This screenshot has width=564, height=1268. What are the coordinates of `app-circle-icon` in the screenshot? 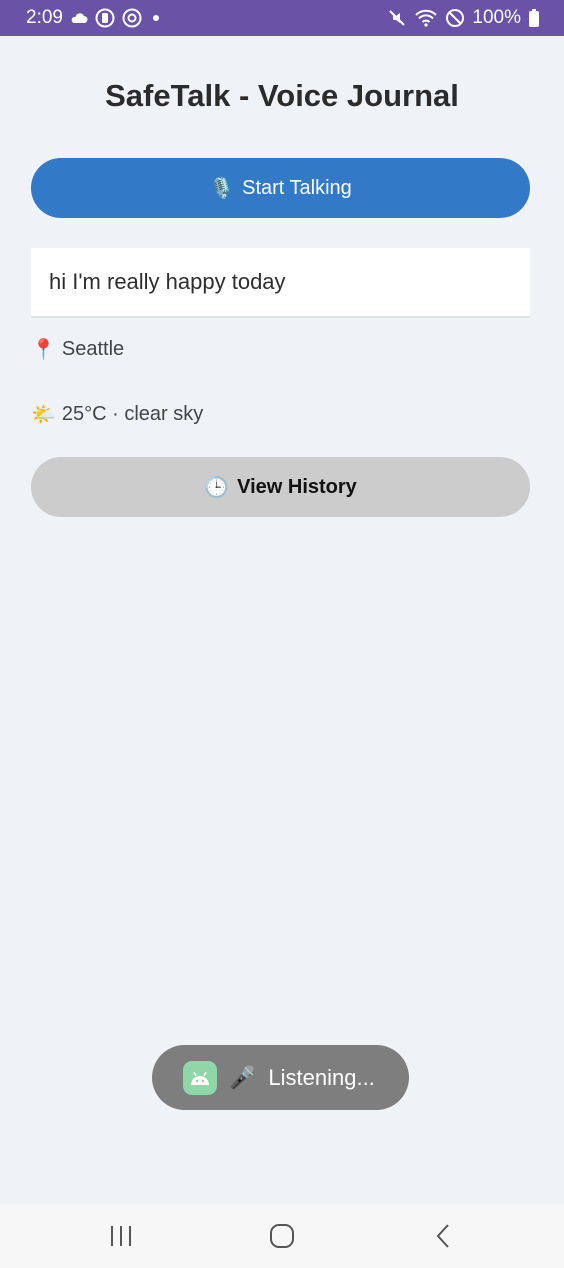 It's located at (105, 18).